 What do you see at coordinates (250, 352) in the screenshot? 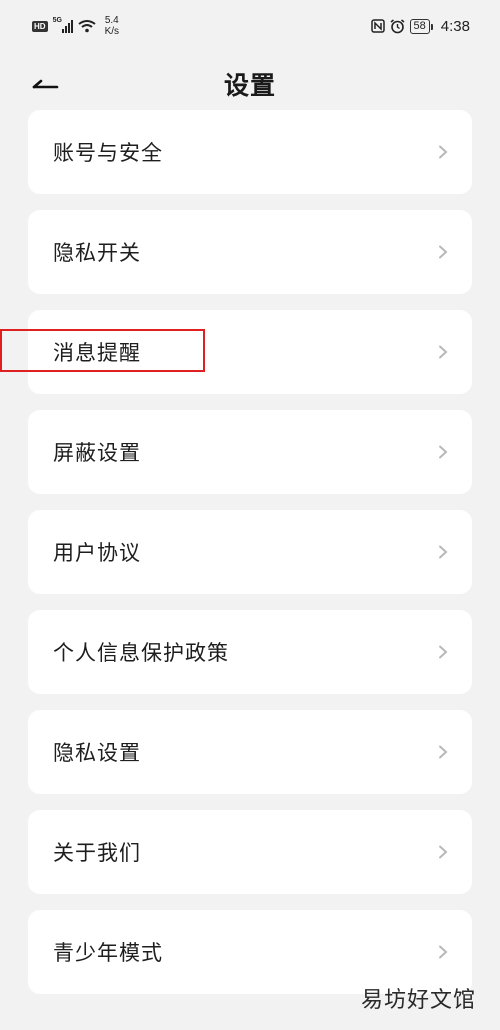
I see `settings-item: 消息提醒` at bounding box center [250, 352].